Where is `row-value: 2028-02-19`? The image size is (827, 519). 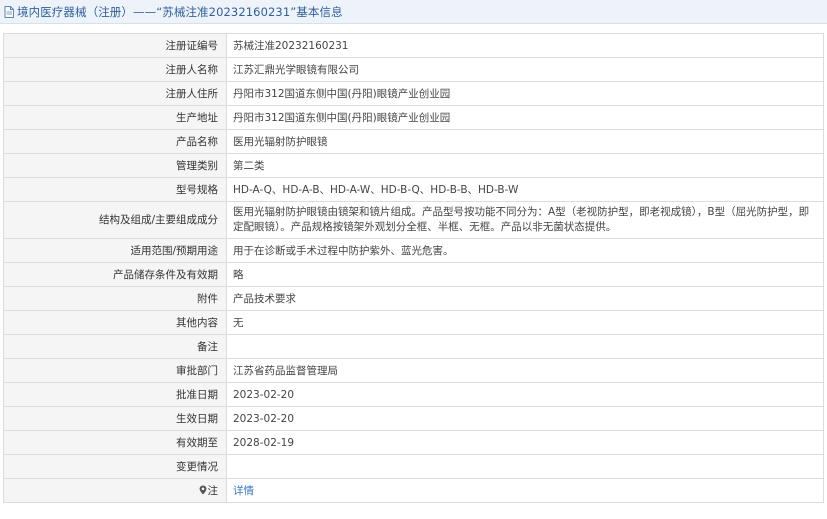
row-value: 2028-02-19 is located at coordinates (525, 442).